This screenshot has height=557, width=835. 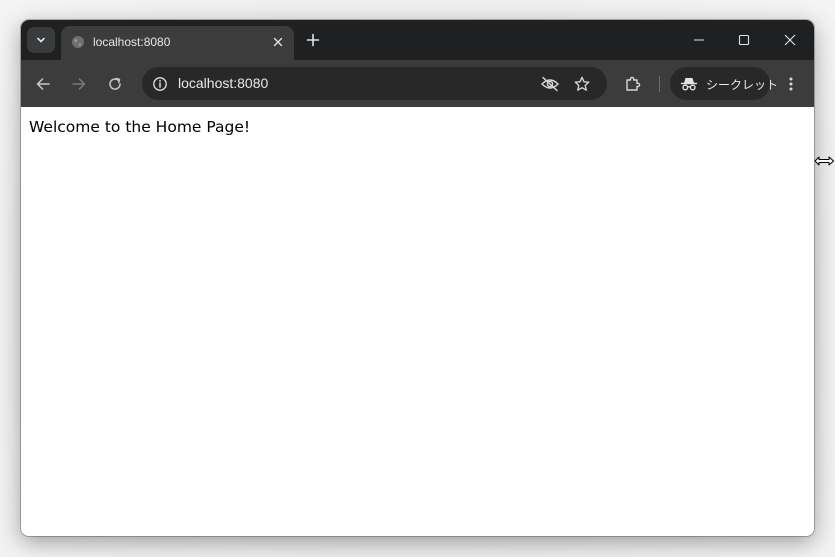 I want to click on minimize-button, so click(x=699, y=40).